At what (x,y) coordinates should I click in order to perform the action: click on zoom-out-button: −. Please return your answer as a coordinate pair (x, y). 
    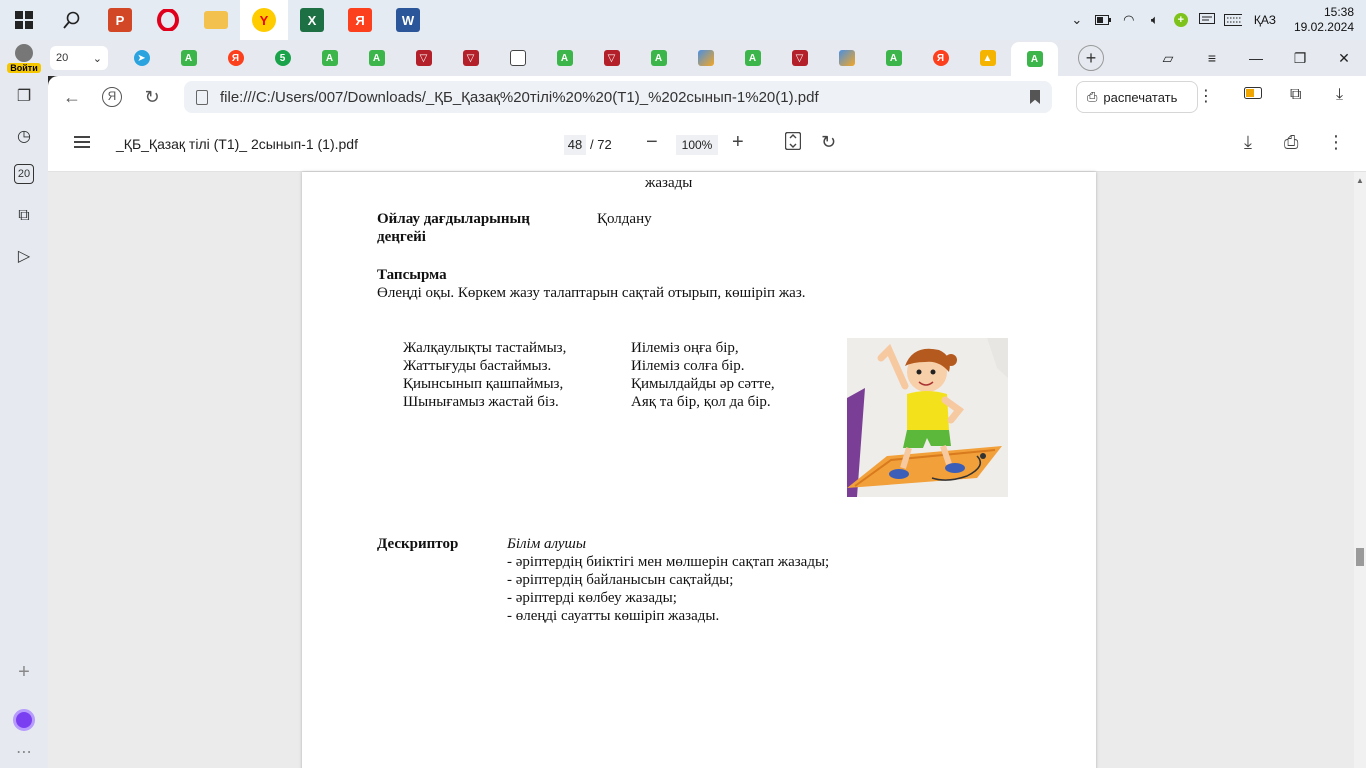
    Looking at the image, I should click on (652, 142).